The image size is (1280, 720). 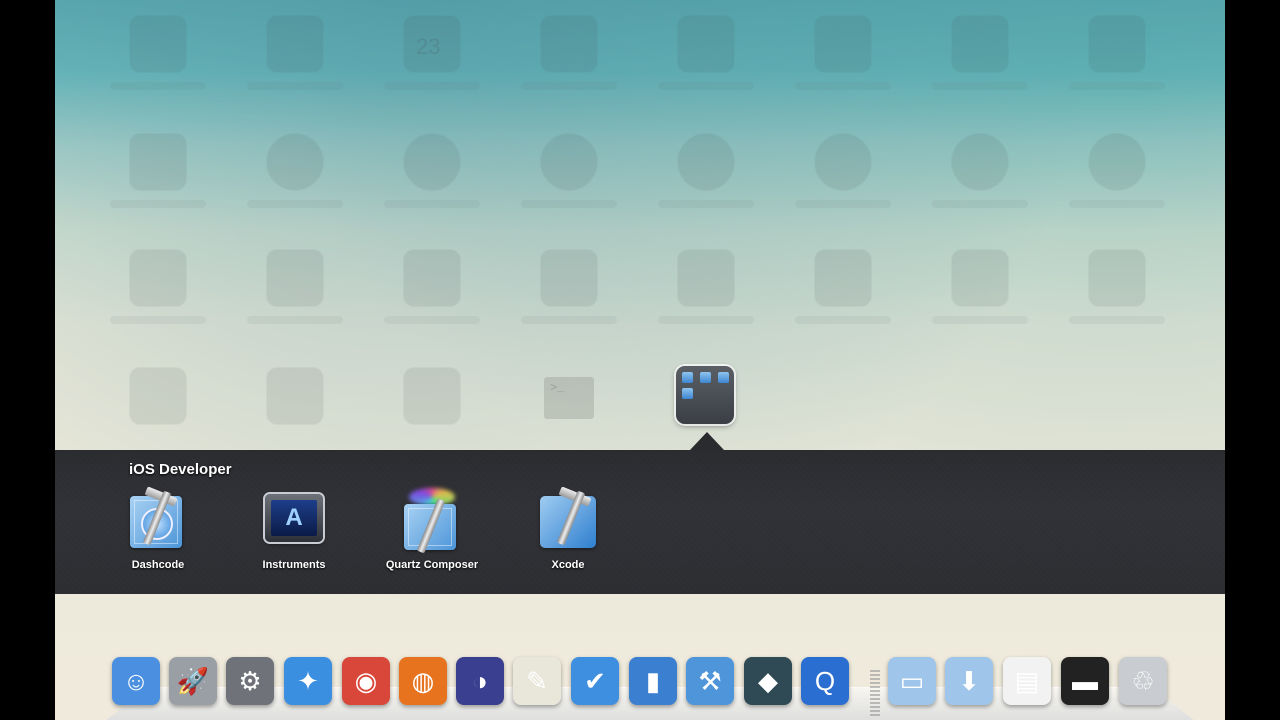 I want to click on todo-icon: ✔, so click(x=595, y=681).